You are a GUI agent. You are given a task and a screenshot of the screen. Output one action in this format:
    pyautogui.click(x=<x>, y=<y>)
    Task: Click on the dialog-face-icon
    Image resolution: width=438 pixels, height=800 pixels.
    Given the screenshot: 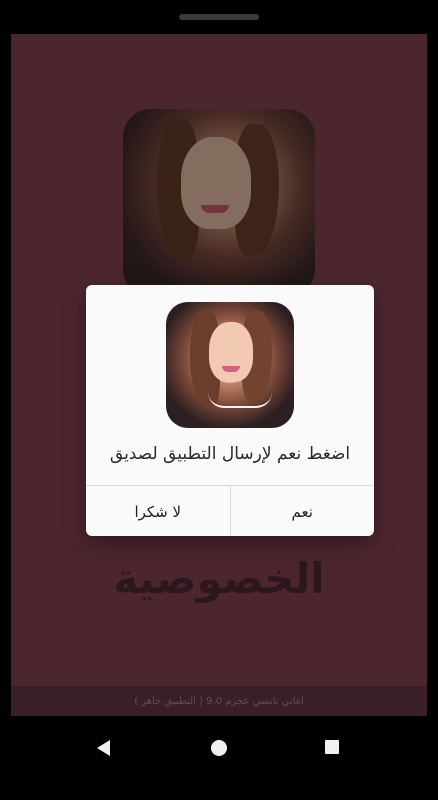 What is the action you would take?
    pyautogui.click(x=231, y=352)
    